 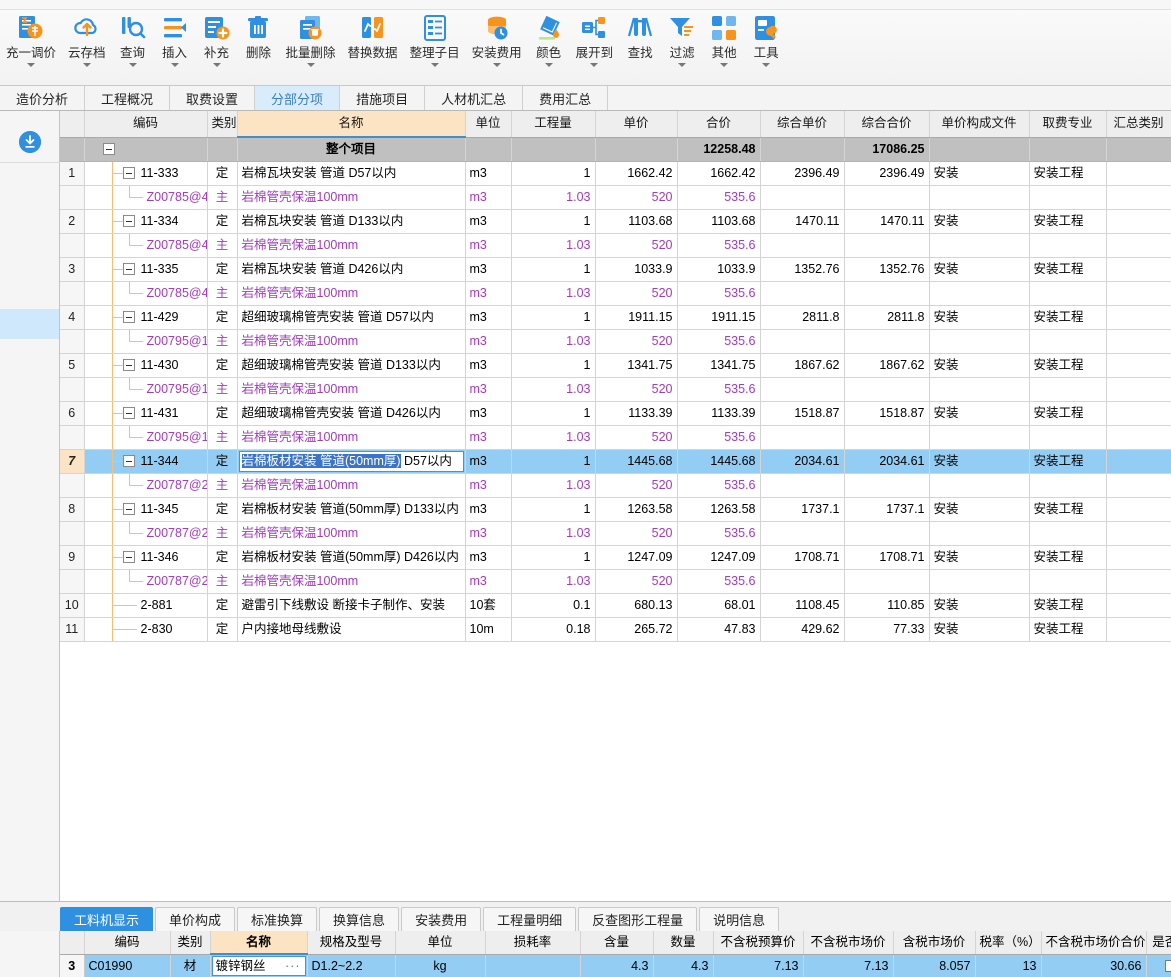 I want to click on detail-tab-4: 安装费用, so click(x=441, y=919).